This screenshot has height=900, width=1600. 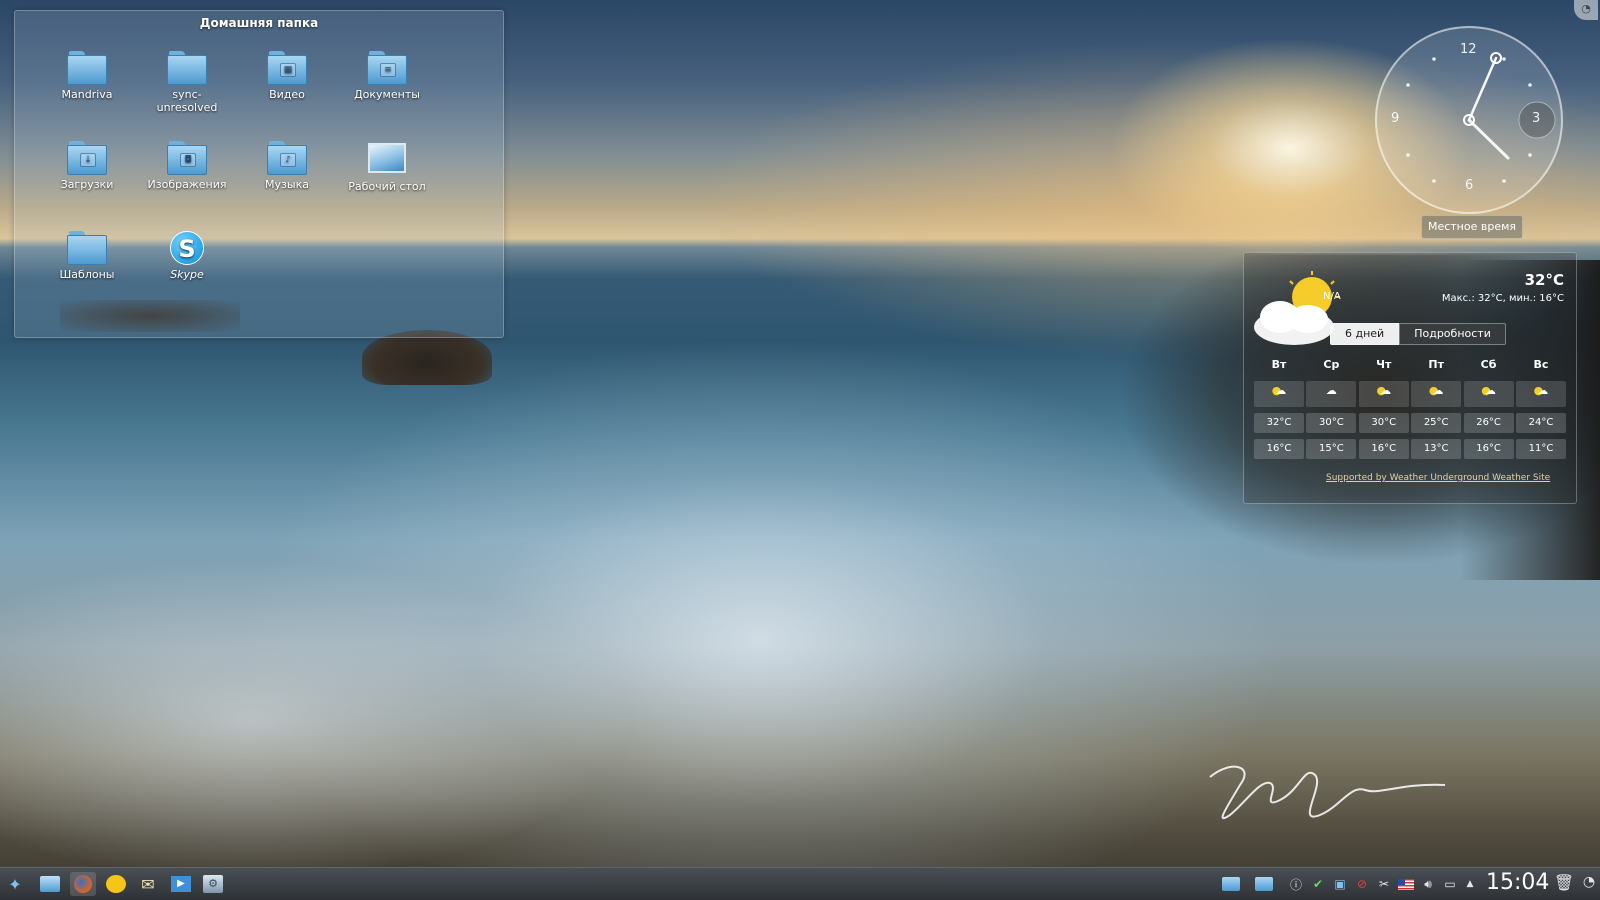 I want to click on clock-timezone-label: Местное время, so click(x=1472, y=227).